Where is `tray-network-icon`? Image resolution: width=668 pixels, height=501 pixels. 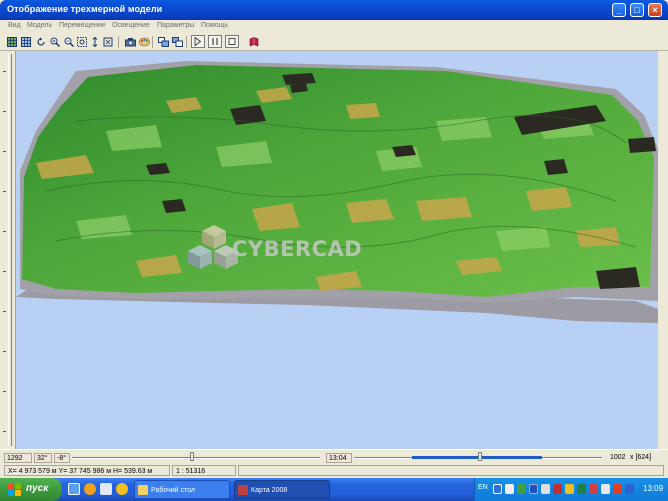 tray-network-icon is located at coordinates (509, 489).